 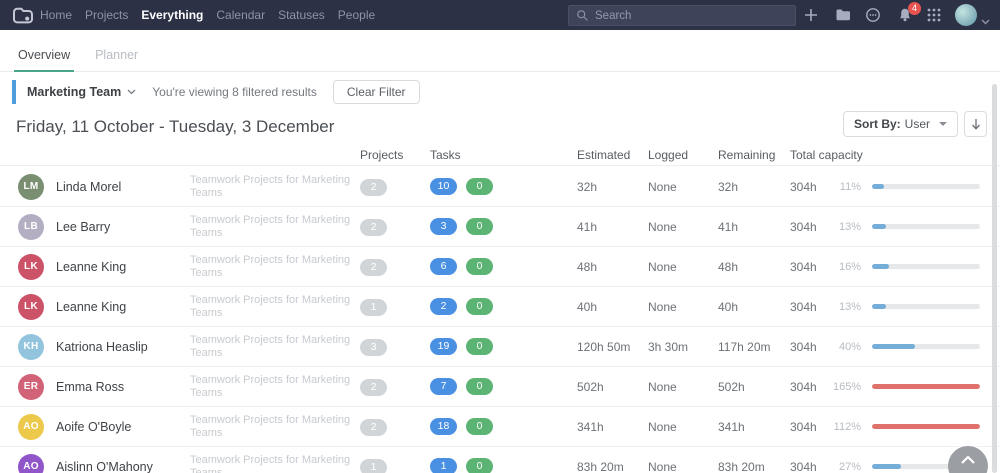 I want to click on search-input, so click(x=691, y=15).